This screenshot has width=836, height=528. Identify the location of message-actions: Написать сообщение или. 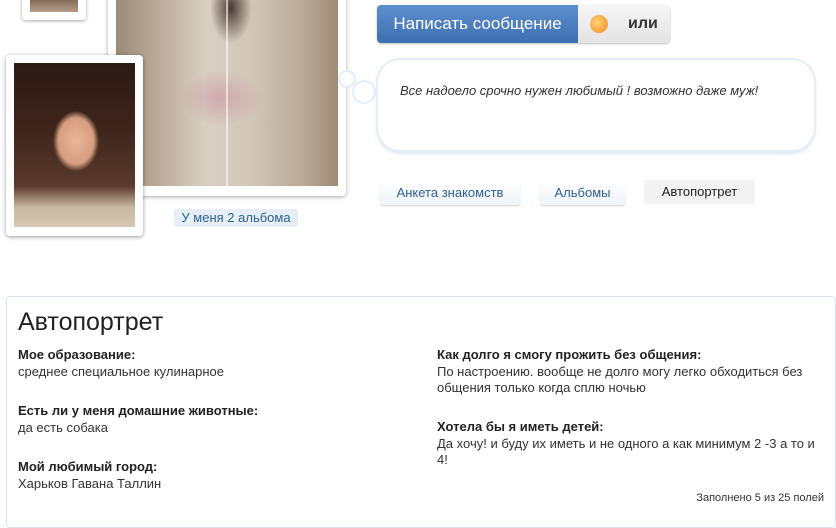
(523, 24).